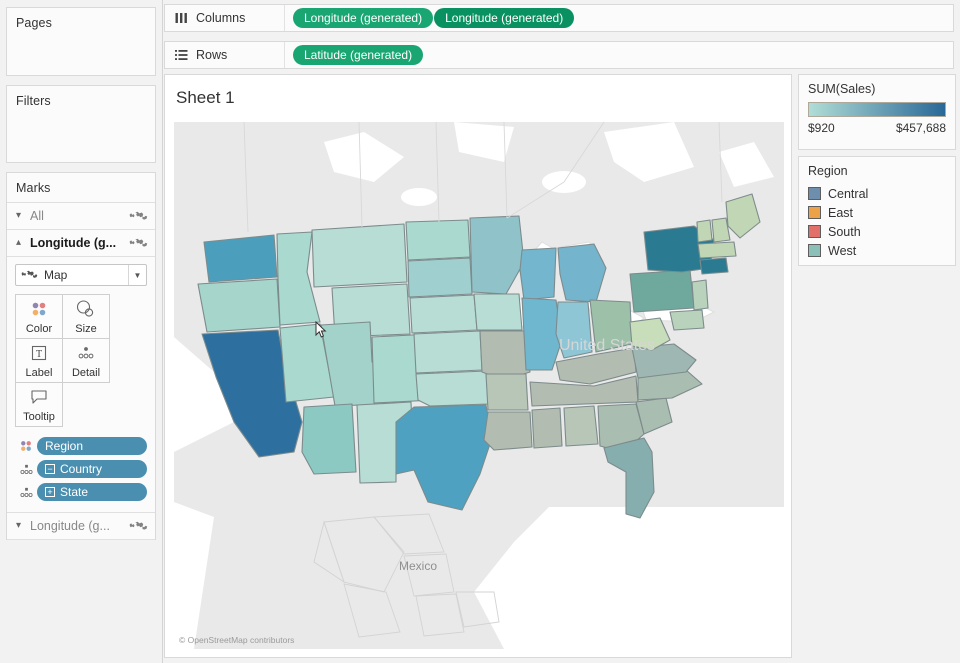 Image resolution: width=960 pixels, height=663 pixels. Describe the element at coordinates (877, 193) in the screenshot. I see `legend-item-central: Central` at that location.